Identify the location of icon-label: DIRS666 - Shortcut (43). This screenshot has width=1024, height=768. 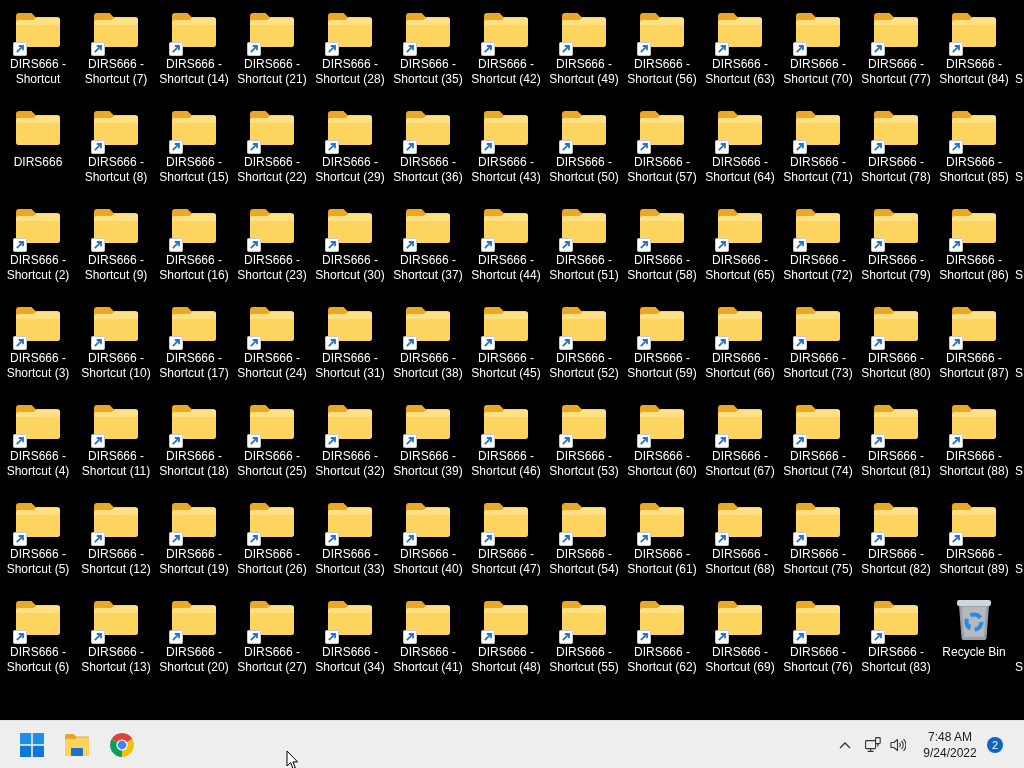
(506, 170).